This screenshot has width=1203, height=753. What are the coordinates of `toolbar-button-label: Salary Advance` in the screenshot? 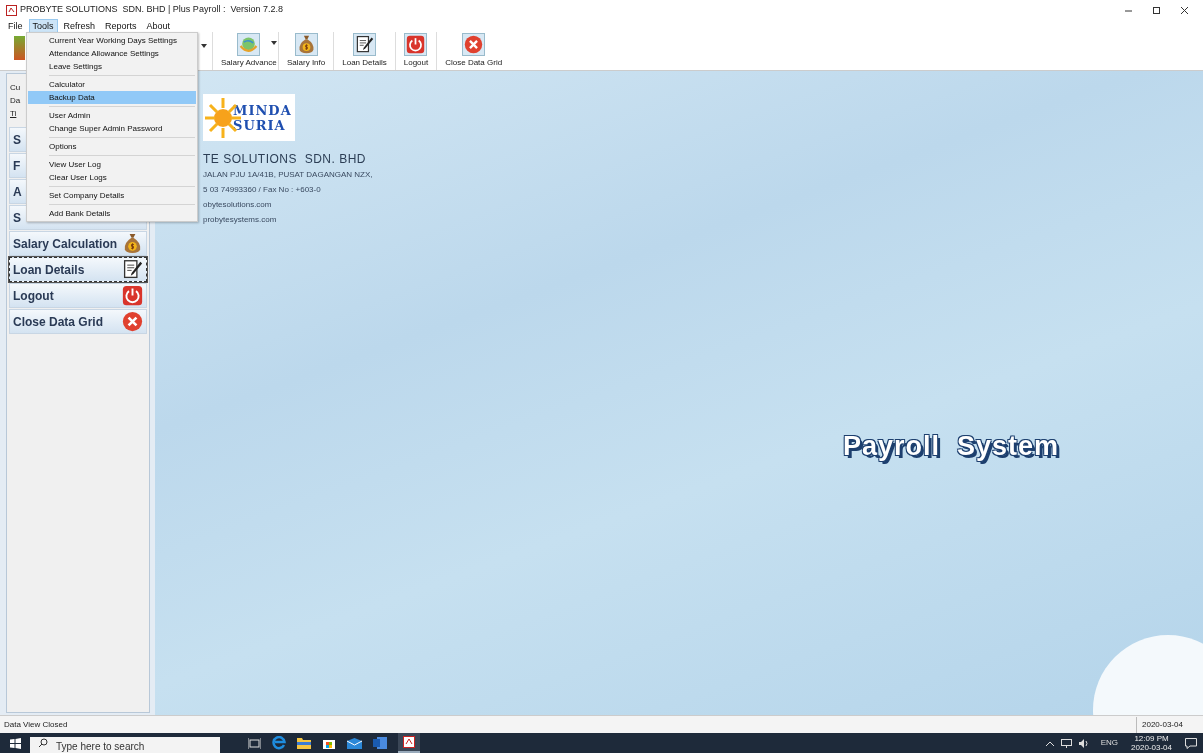 It's located at (249, 63).